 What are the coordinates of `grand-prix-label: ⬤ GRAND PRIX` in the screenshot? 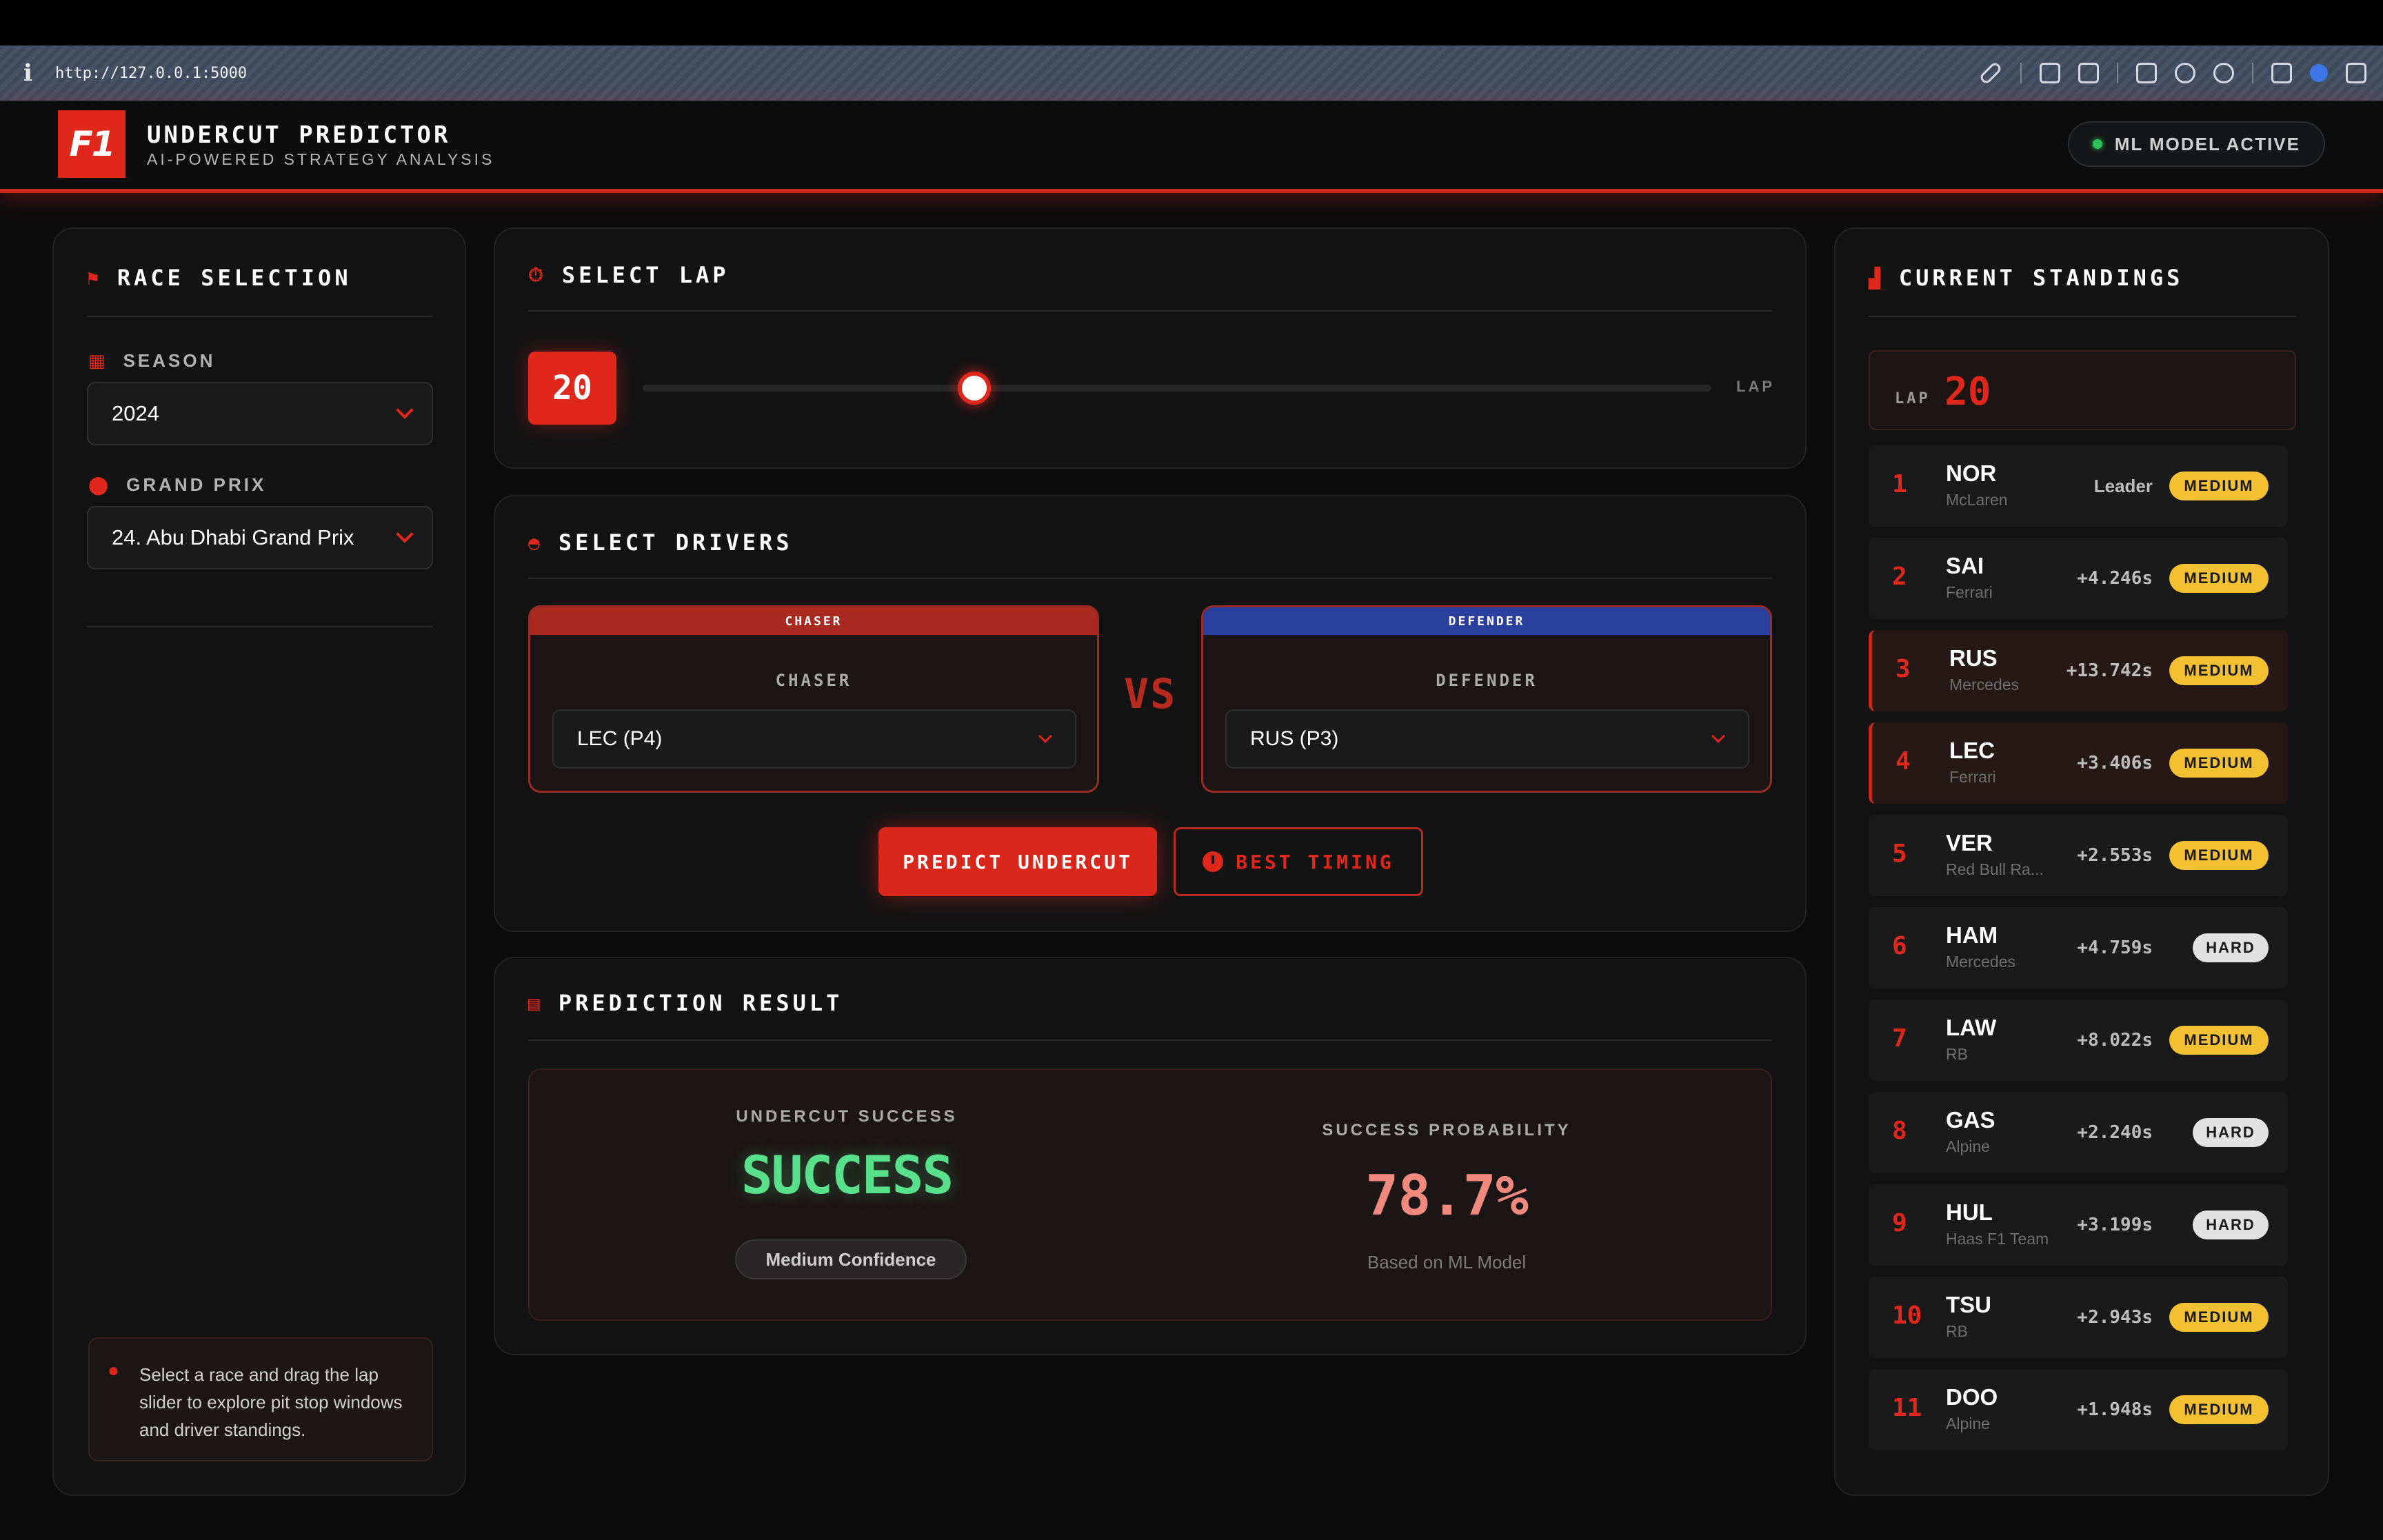 It's located at (177, 485).